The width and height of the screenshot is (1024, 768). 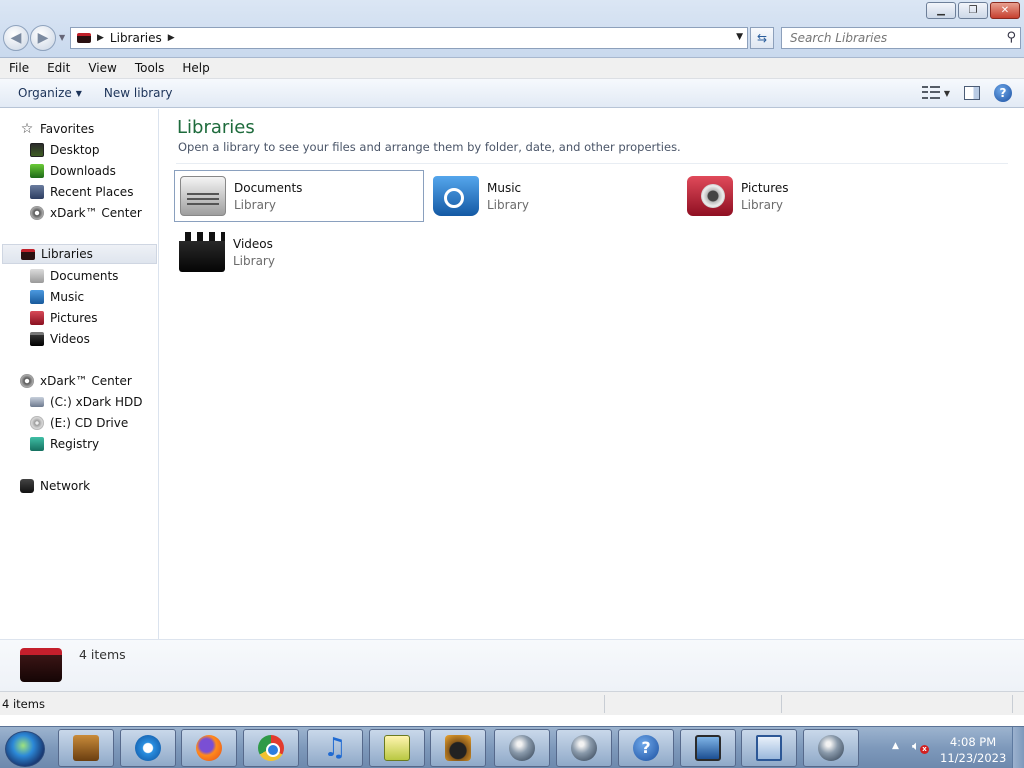 What do you see at coordinates (25, 749) in the screenshot?
I see `start-button` at bounding box center [25, 749].